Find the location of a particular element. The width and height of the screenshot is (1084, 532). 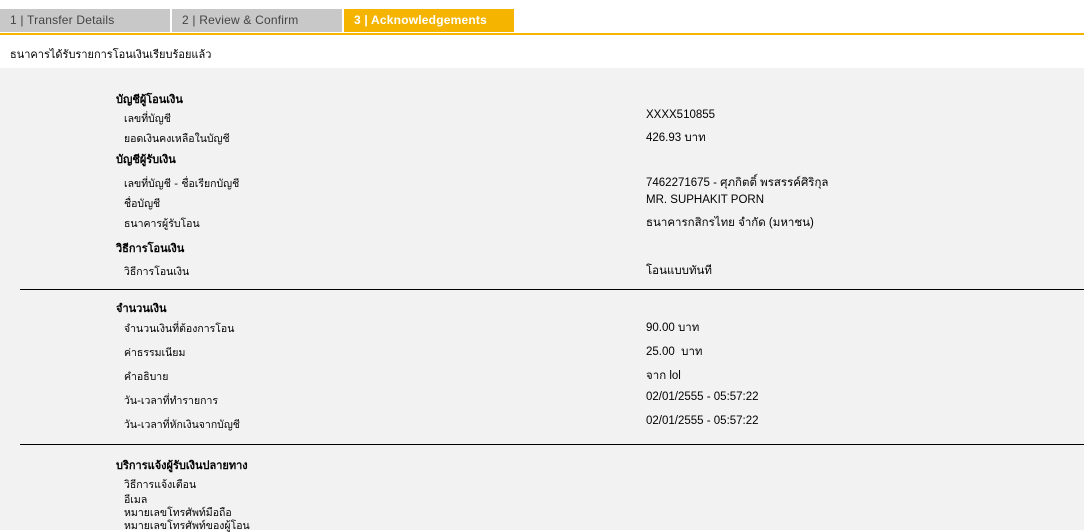

source-account-no-label: เลขที่บัญชี is located at coordinates (147, 119).